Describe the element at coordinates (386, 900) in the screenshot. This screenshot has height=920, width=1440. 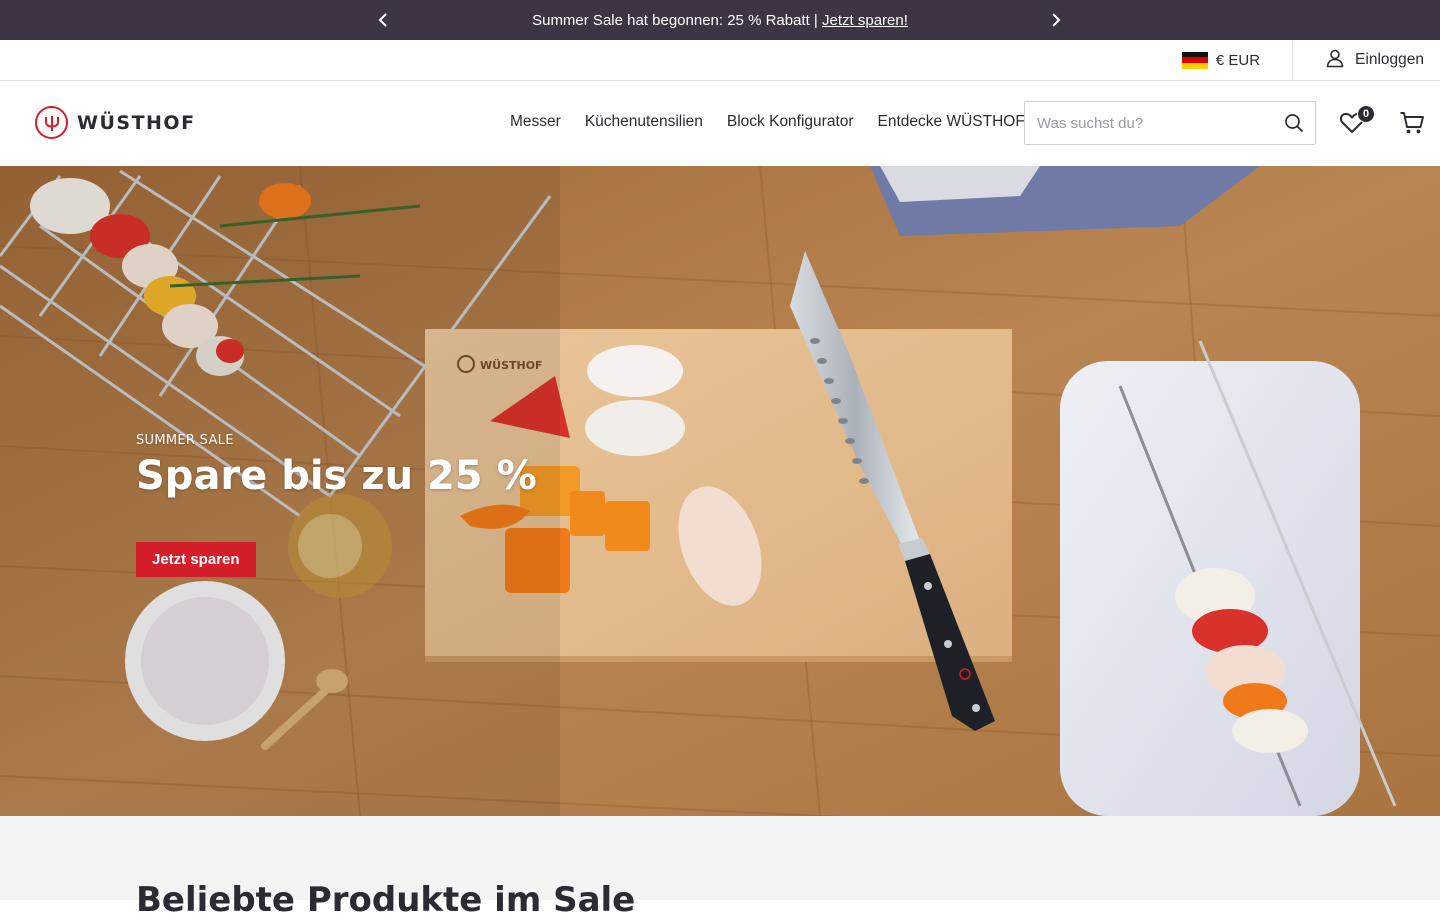
I see `section-title: Beliebte Produkte im Sale` at that location.